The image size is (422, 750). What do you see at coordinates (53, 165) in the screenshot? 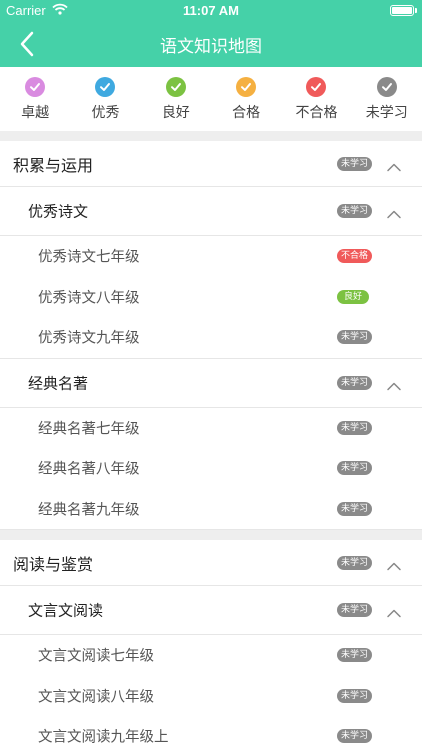
I see `section-header-label: 积累与运用` at bounding box center [53, 165].